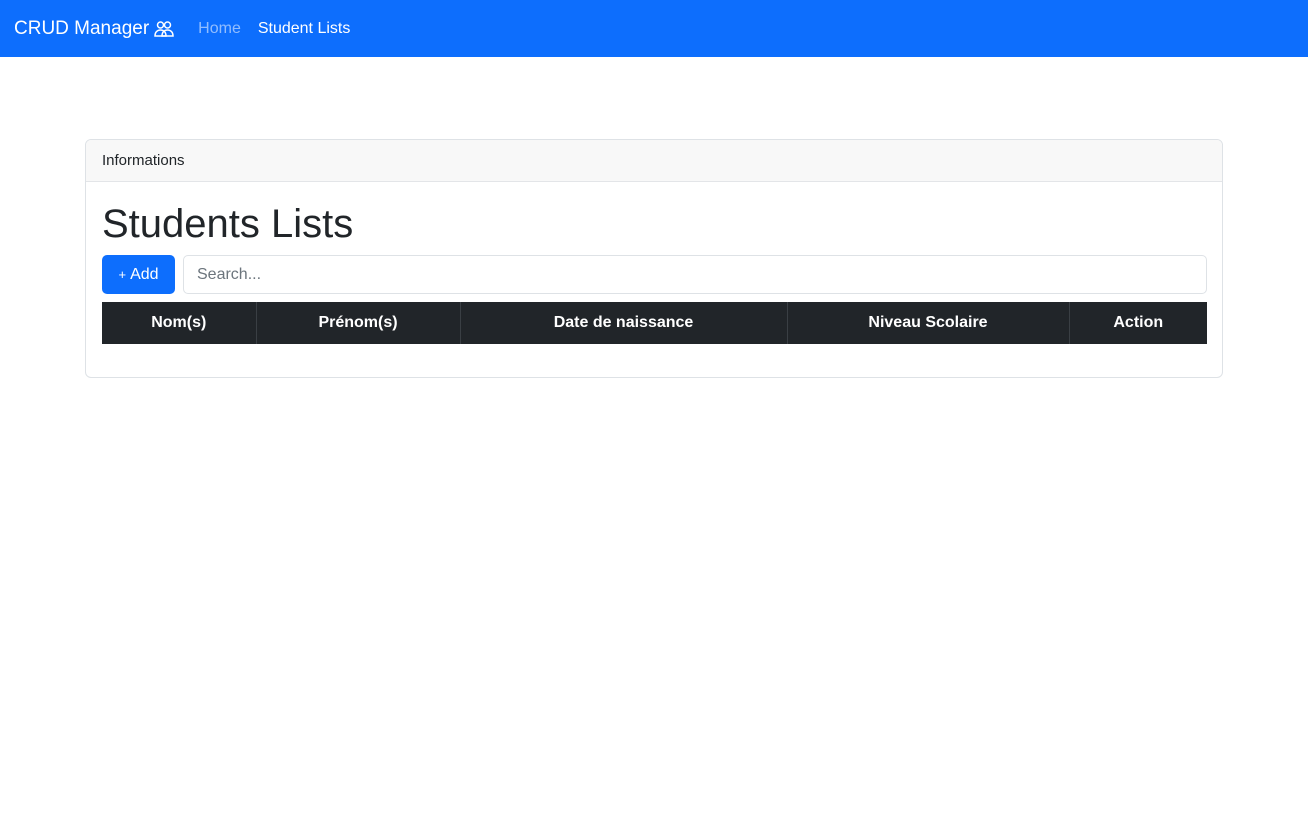 Image resolution: width=1308 pixels, height=816 pixels. What do you see at coordinates (654, 28) in the screenshot?
I see `navbar: CRUD Manager Home Student Lists` at bounding box center [654, 28].